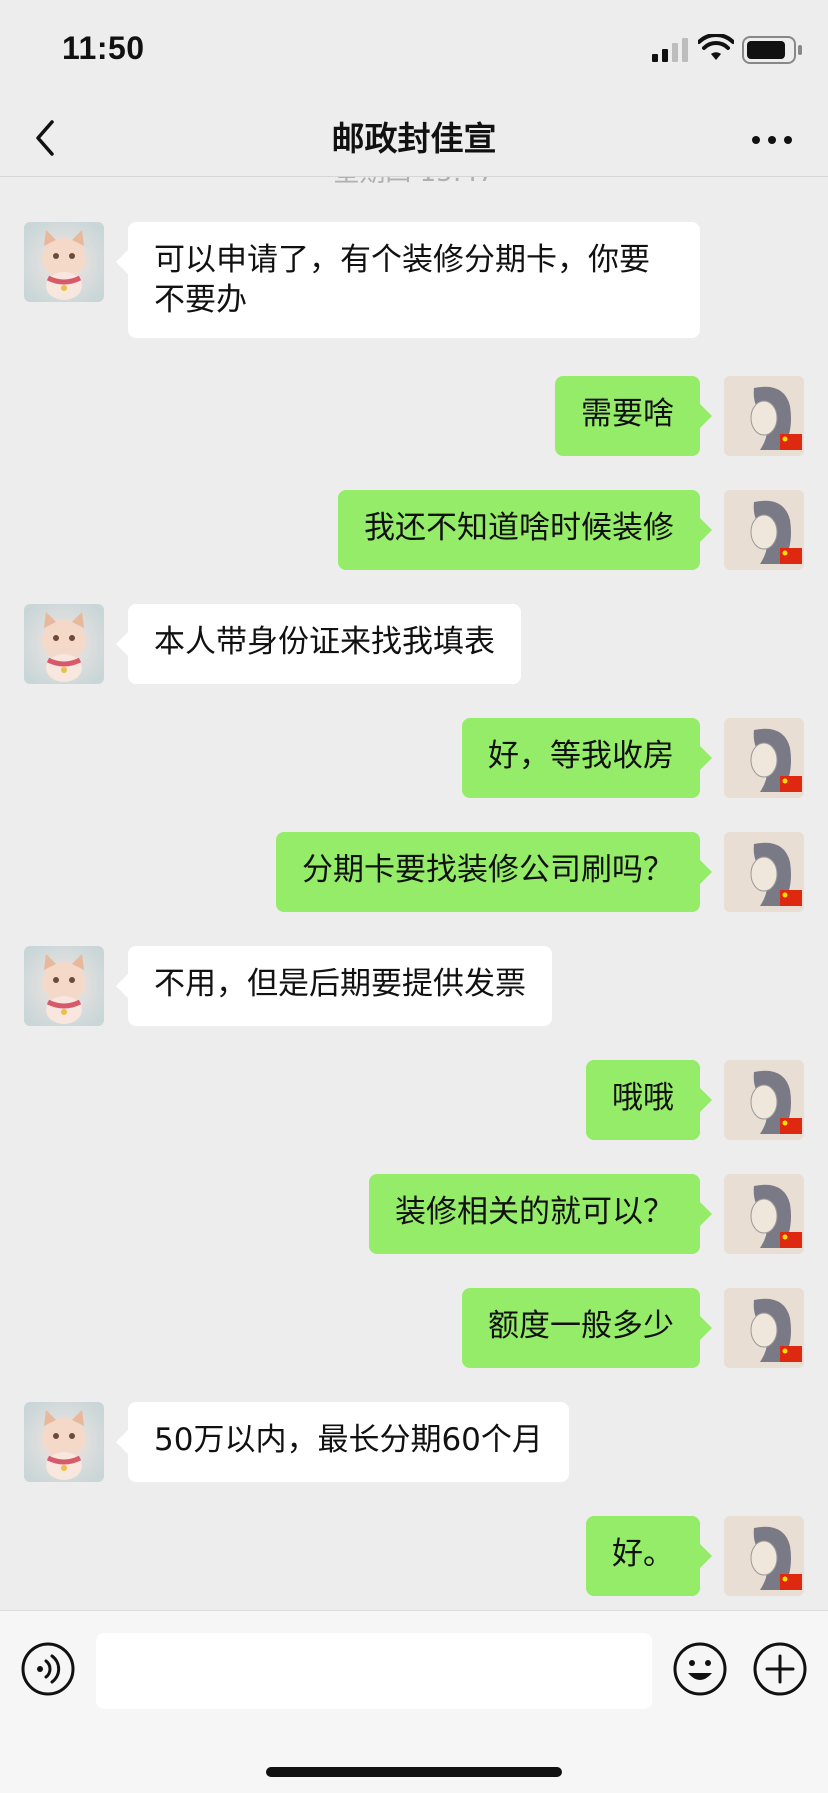 This screenshot has height=1793, width=828. What do you see at coordinates (334, 986) in the screenshot?
I see `message-bubble: 不用，但是后期要提供发票` at bounding box center [334, 986].